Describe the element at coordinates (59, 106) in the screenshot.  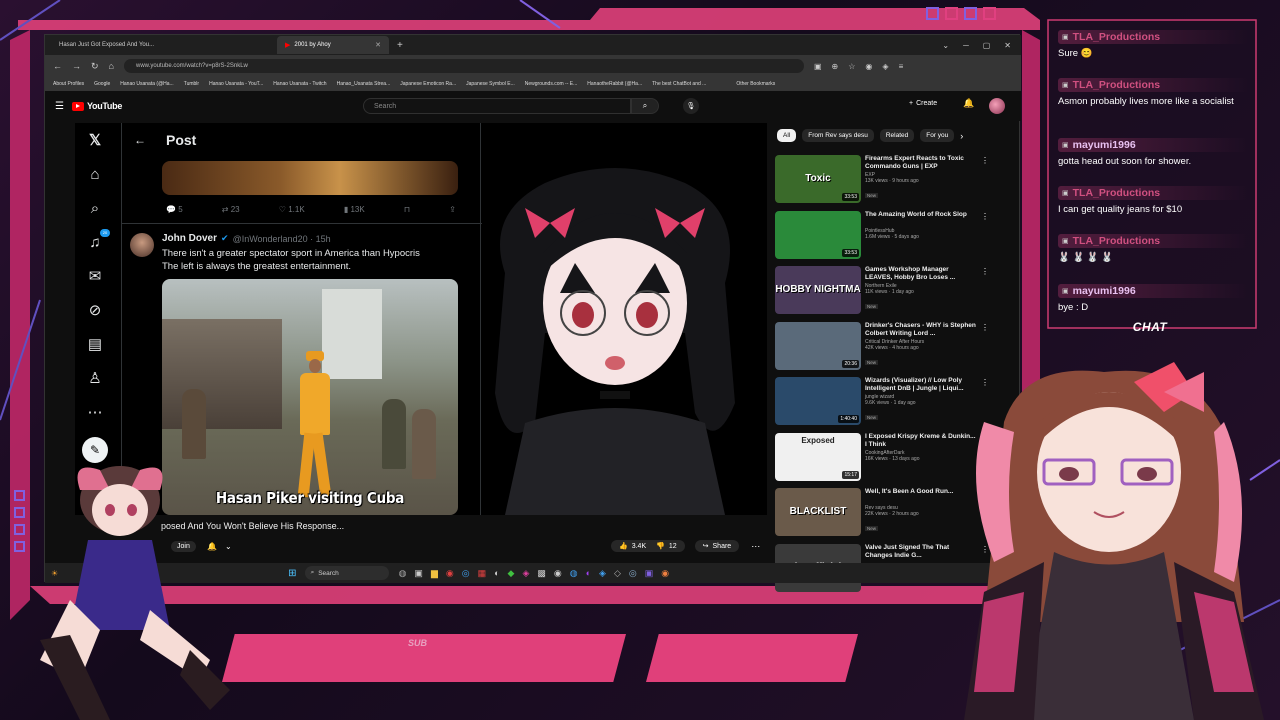
I see `hamburger-menu-icon: ☰` at that location.